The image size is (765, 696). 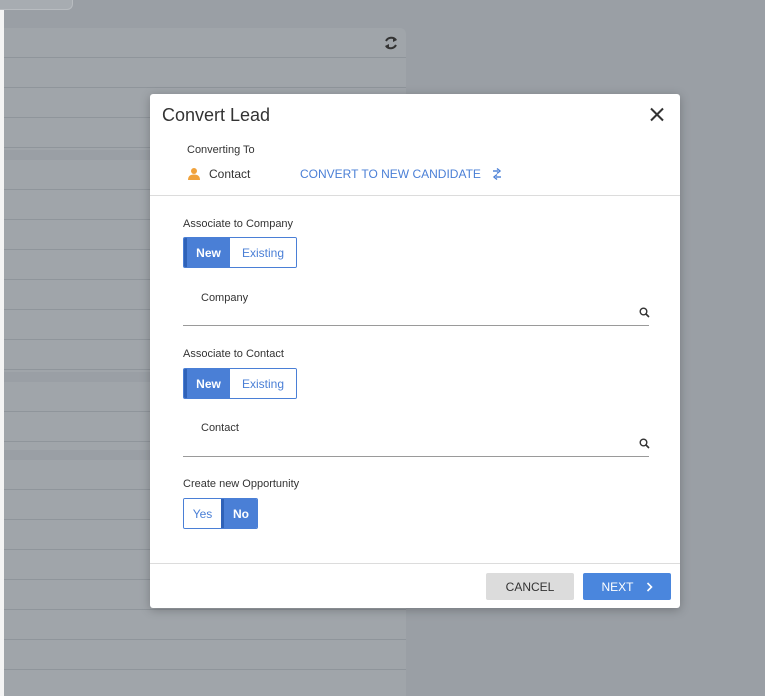 What do you see at coordinates (497, 174) in the screenshot?
I see `swap-icon` at bounding box center [497, 174].